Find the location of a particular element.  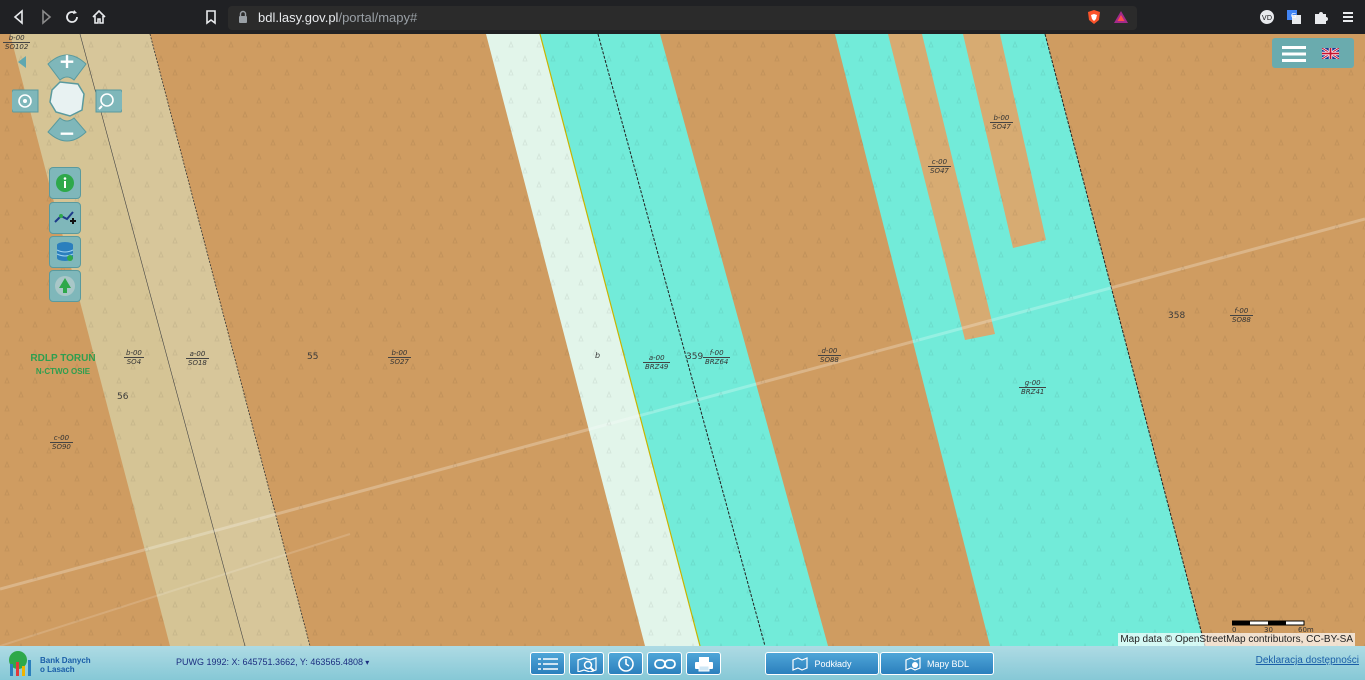

bdl-logo: Bank Danych o Lasach is located at coordinates (53, 664).